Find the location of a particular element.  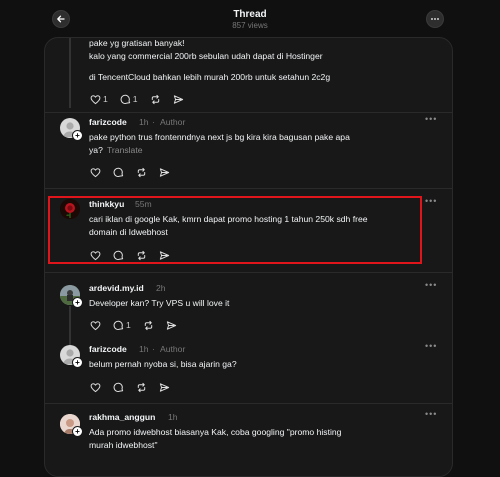

post-time: 2h is located at coordinates (161, 288).